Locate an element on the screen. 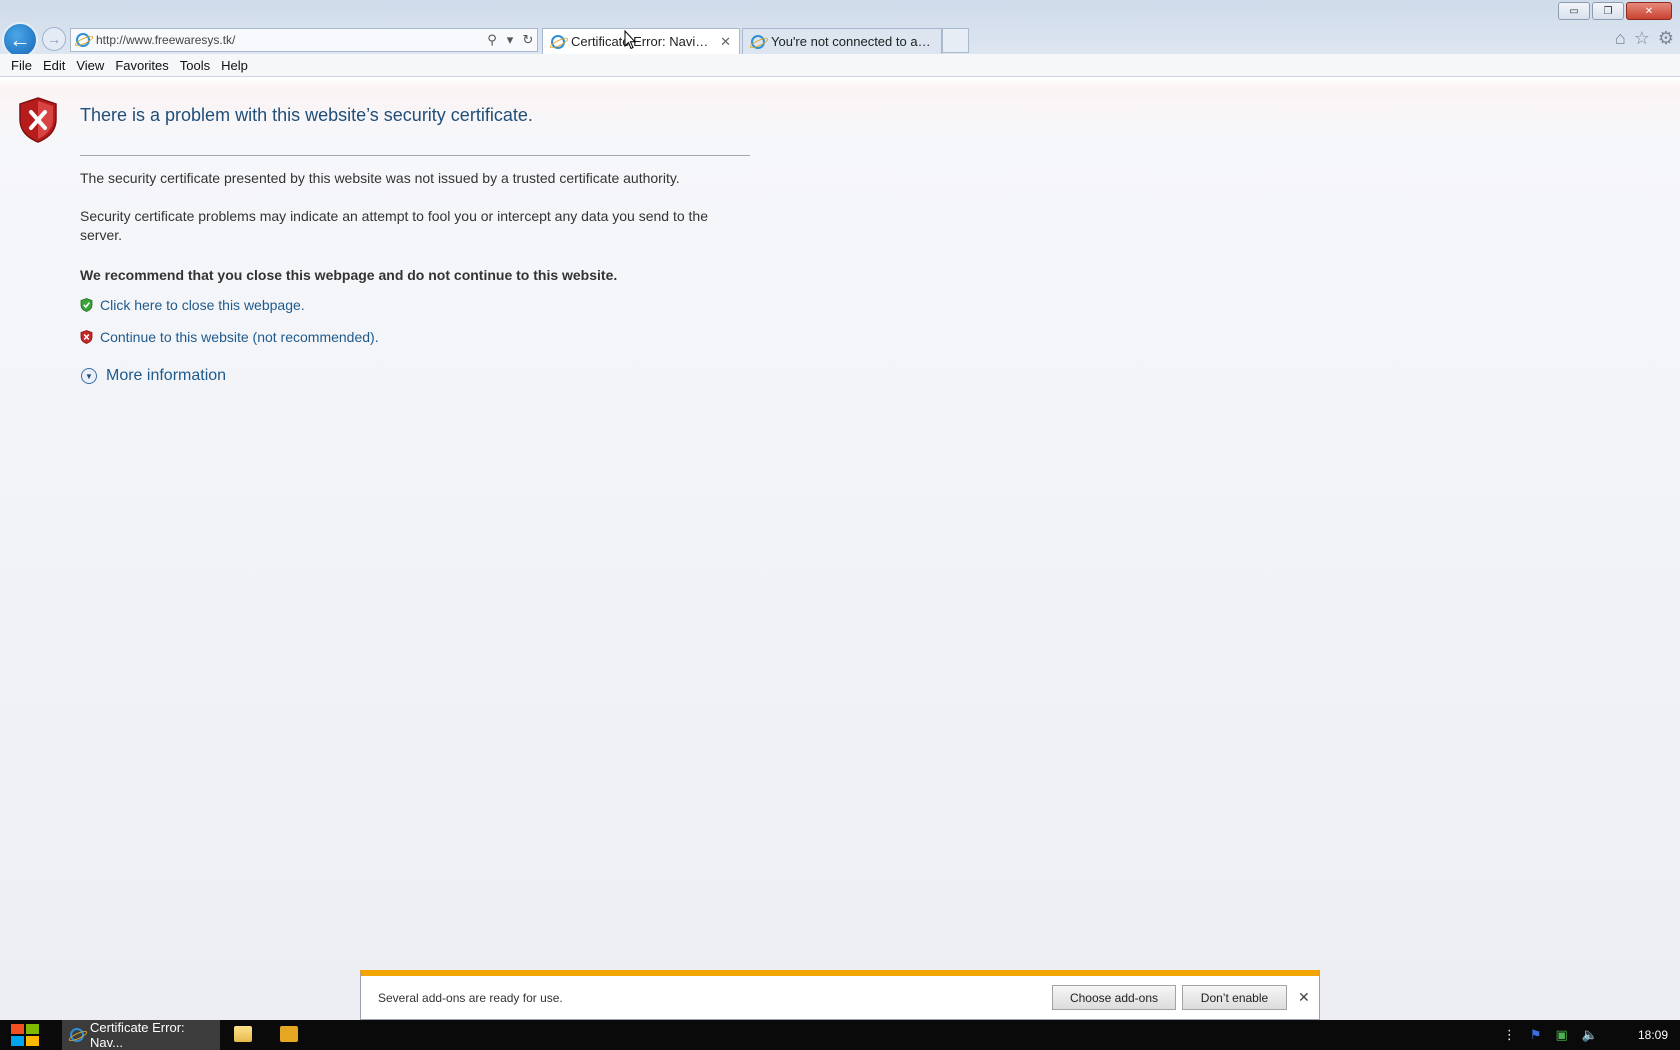  menu-edit: Edit is located at coordinates (54, 65).